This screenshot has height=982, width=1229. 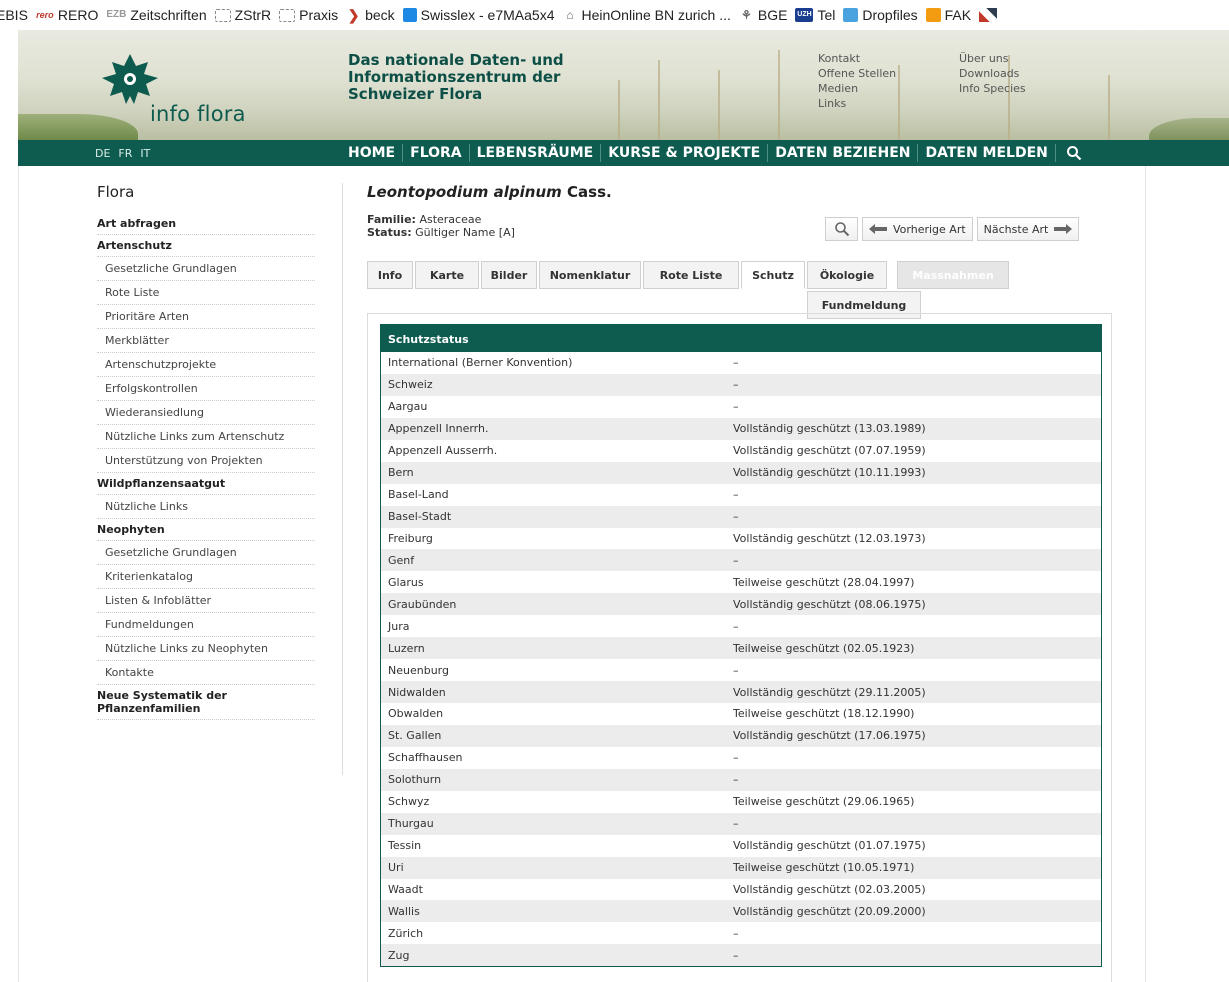 What do you see at coordinates (206, 437) in the screenshot?
I see `sidebar-item: Nützliche Links zum Artenschutz` at bounding box center [206, 437].